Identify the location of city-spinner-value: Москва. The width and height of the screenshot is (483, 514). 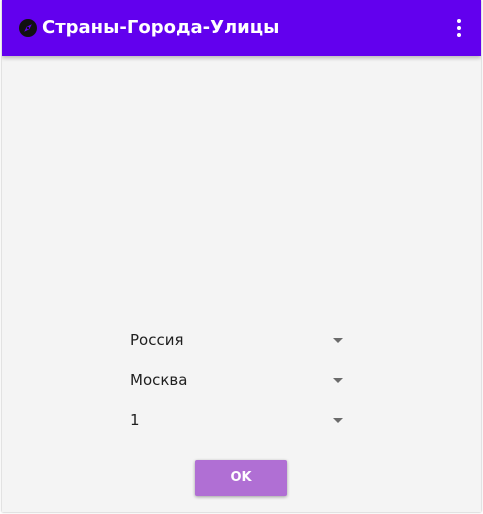
(159, 380).